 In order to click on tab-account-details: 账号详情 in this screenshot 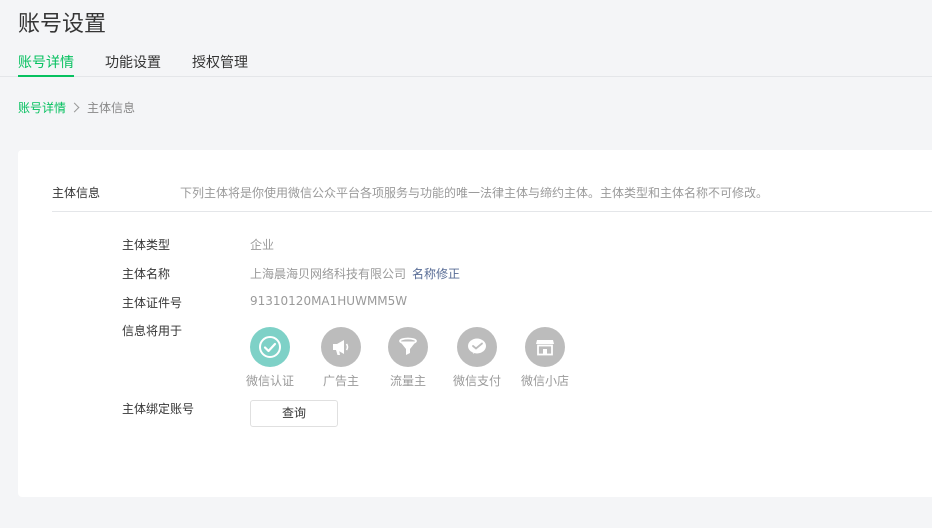, I will do `click(46, 64)`.